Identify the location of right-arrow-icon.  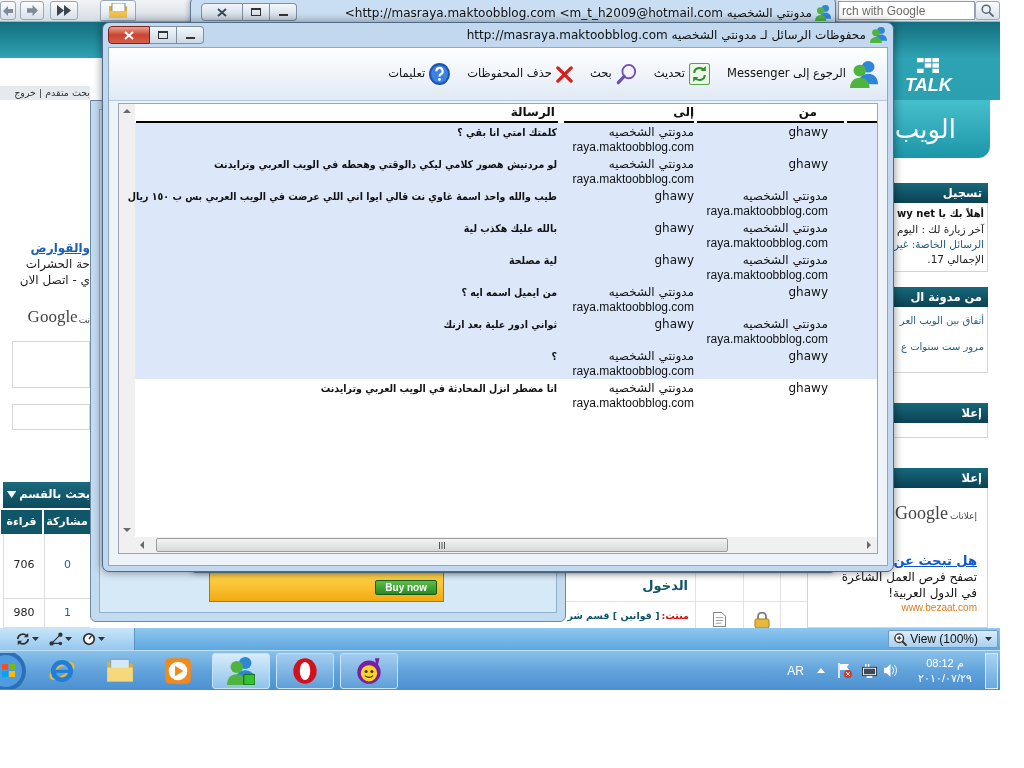
(32, 10).